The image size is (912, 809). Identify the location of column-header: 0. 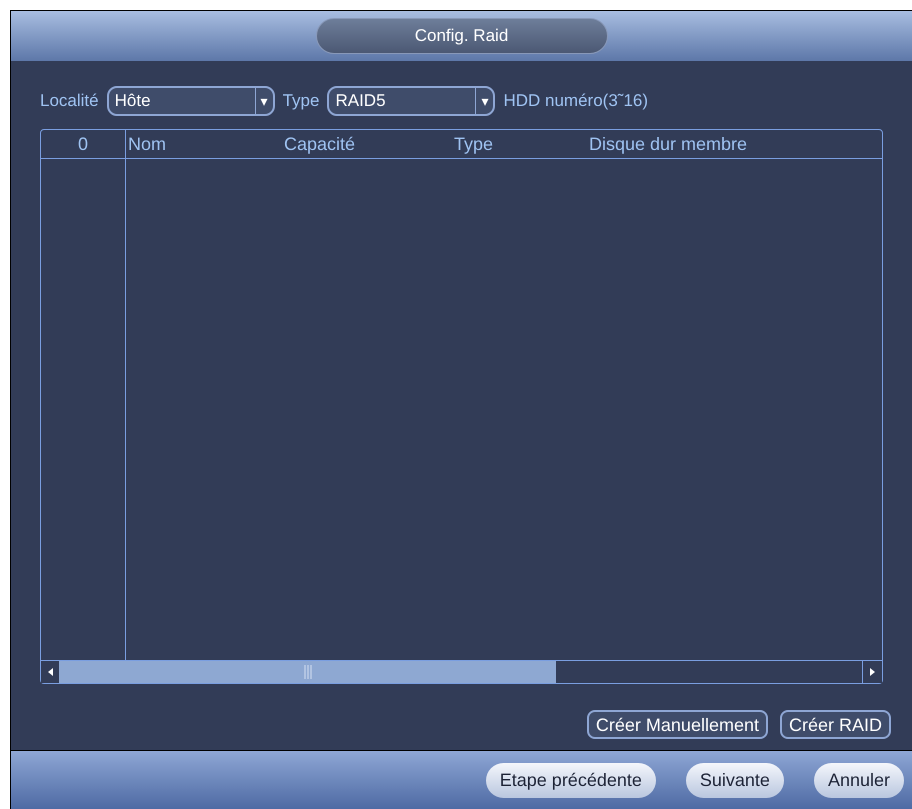
(83, 144).